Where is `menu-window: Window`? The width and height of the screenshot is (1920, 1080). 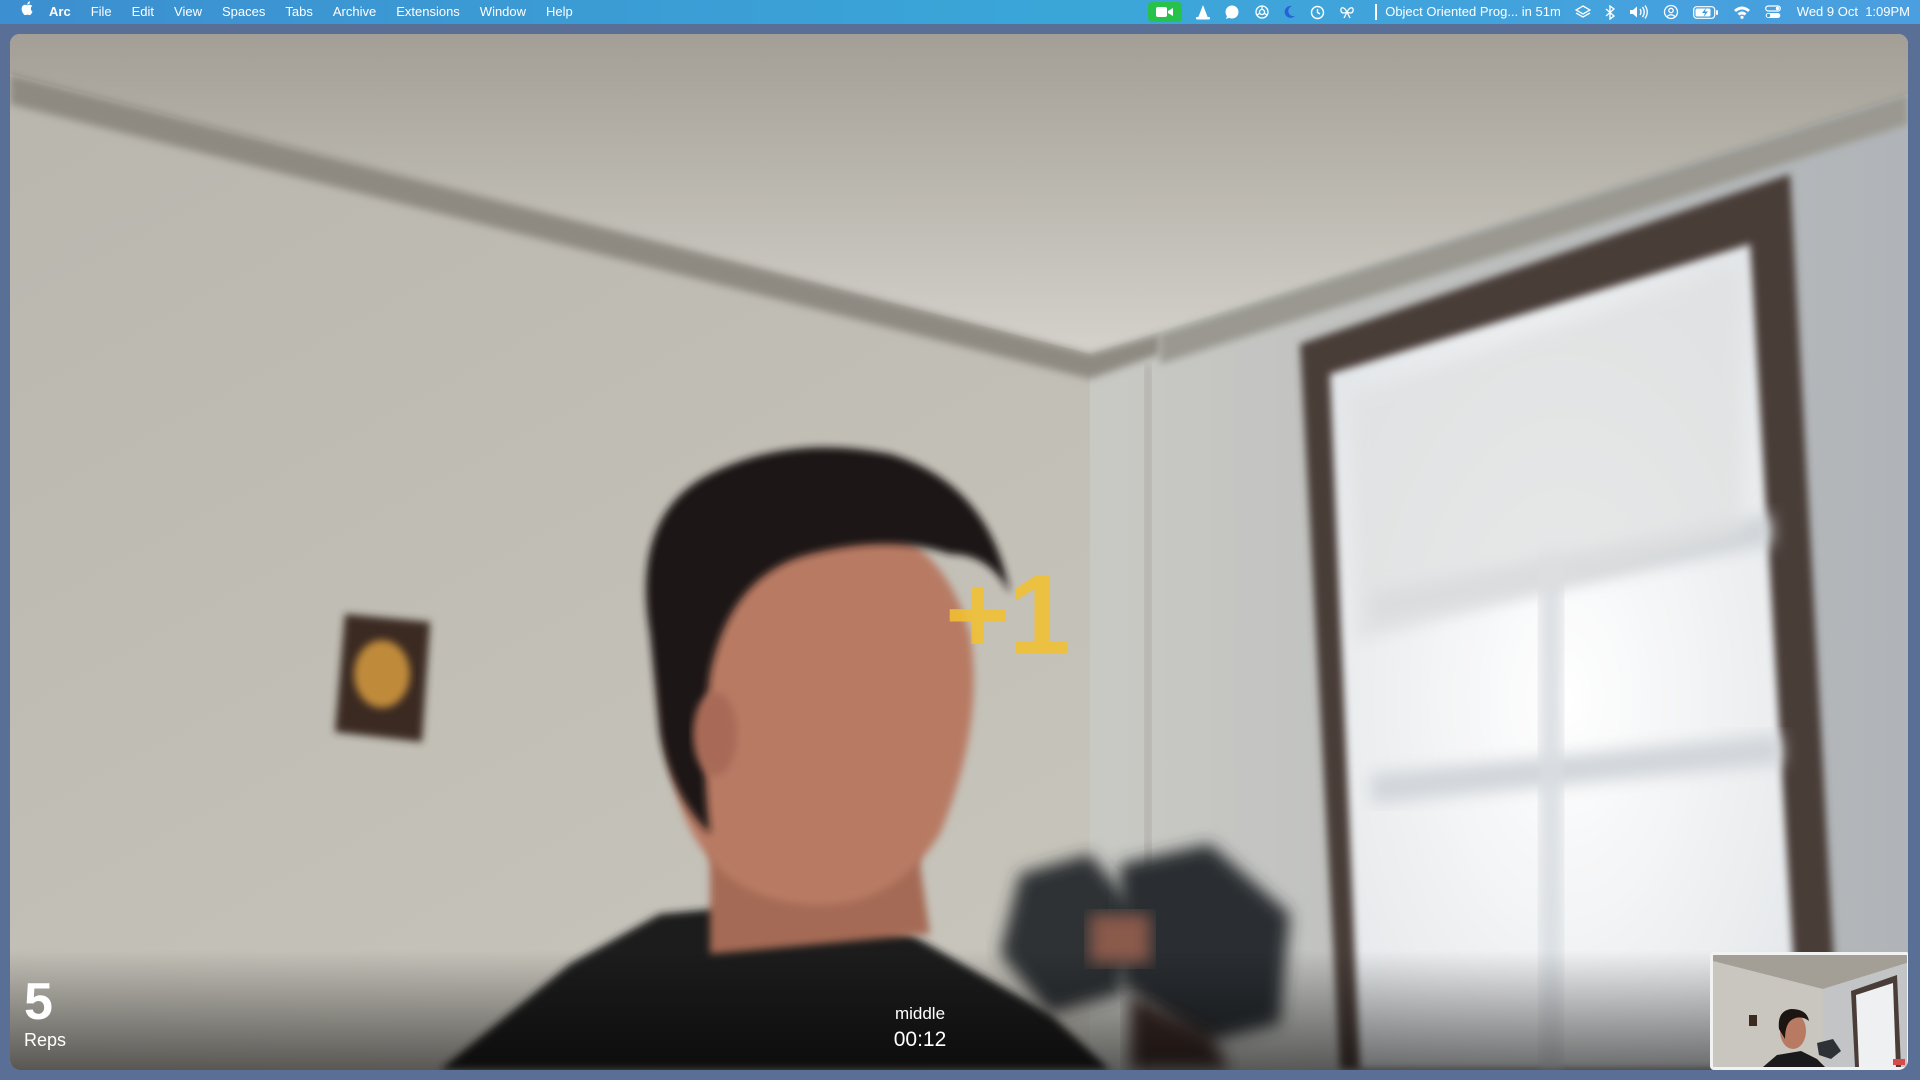 menu-window: Window is located at coordinates (503, 12).